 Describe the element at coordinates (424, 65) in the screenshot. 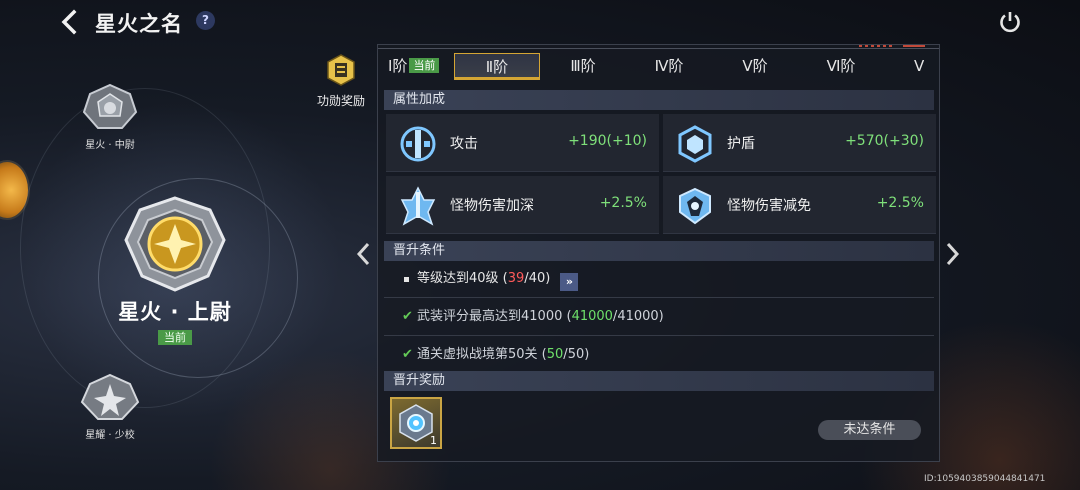

I see `current-tag: 当前` at that location.